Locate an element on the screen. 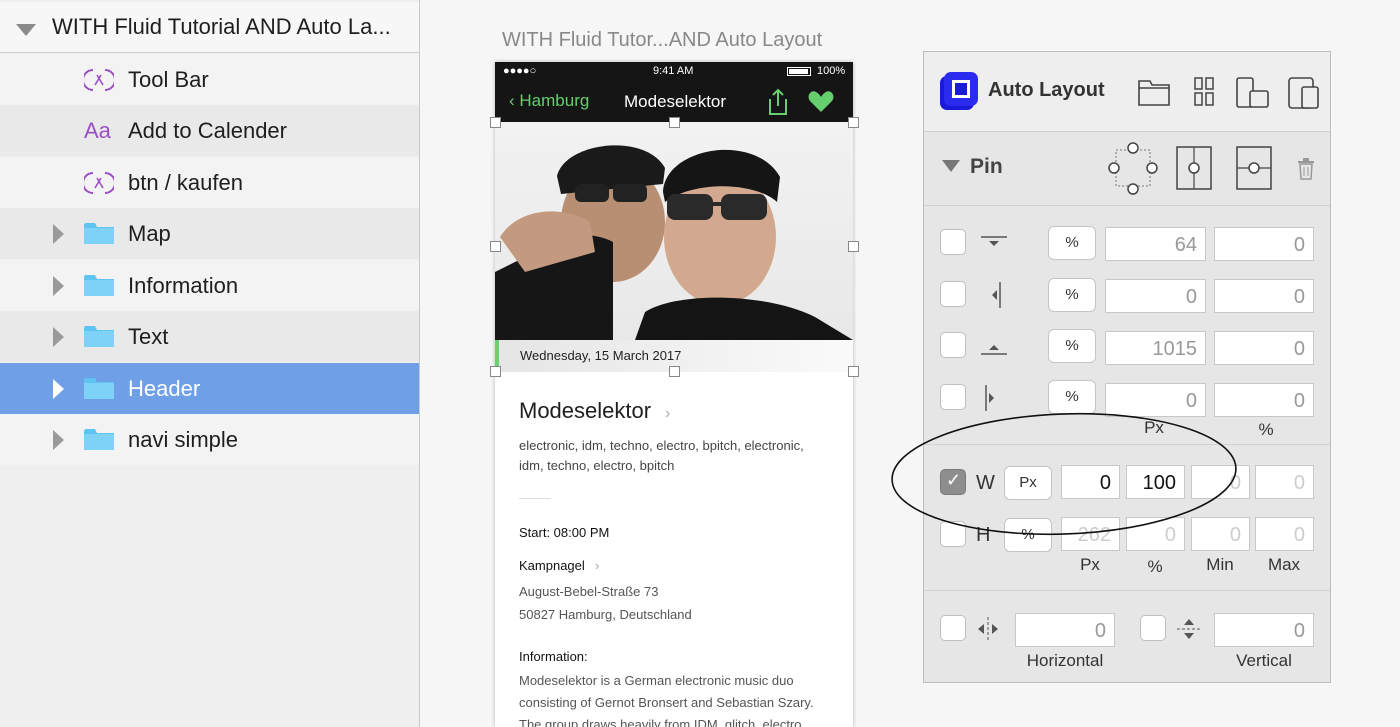  pin-left-unit-button: % is located at coordinates (1072, 295).